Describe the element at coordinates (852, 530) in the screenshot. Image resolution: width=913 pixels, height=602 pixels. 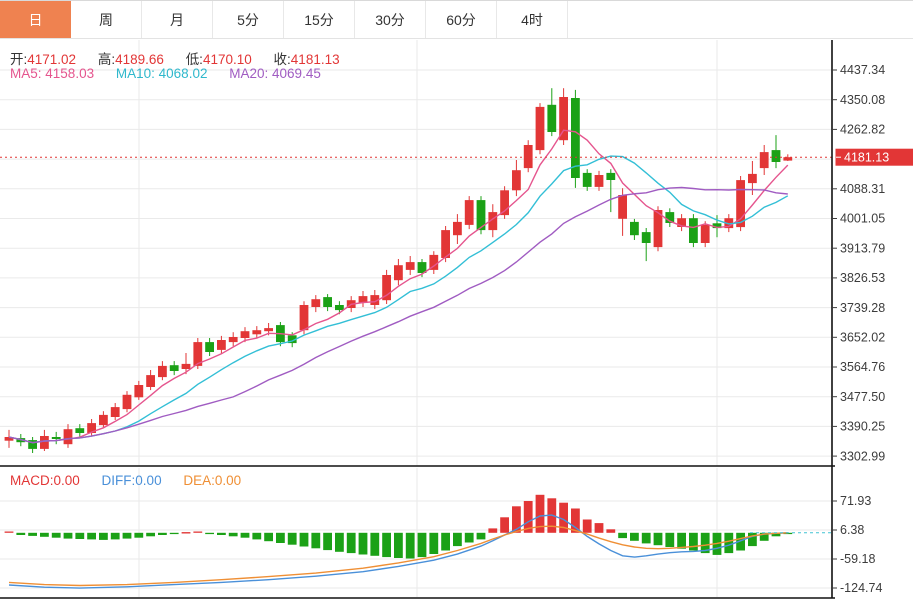
I see `svg-text: 6.38` at that location.